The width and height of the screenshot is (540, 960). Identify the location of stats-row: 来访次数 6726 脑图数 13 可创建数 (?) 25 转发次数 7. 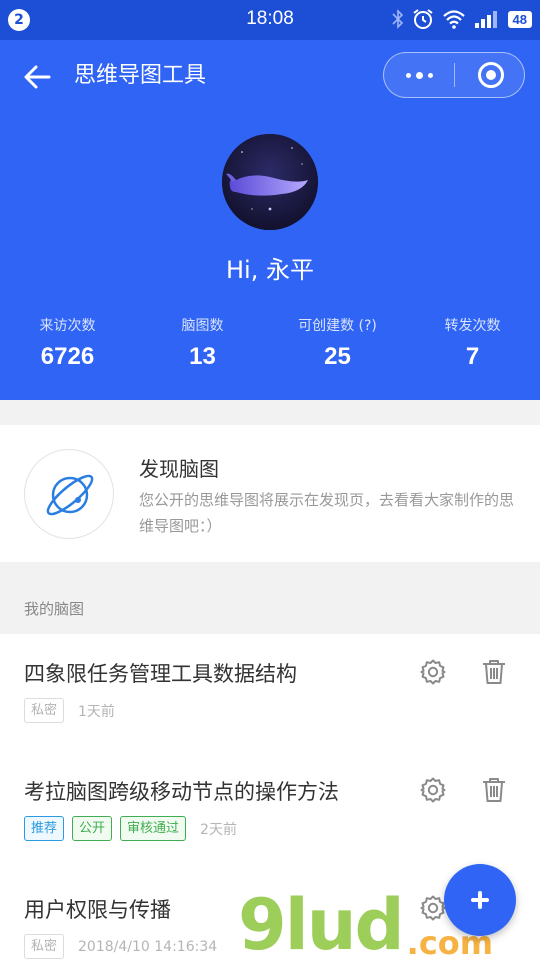
(270, 343).